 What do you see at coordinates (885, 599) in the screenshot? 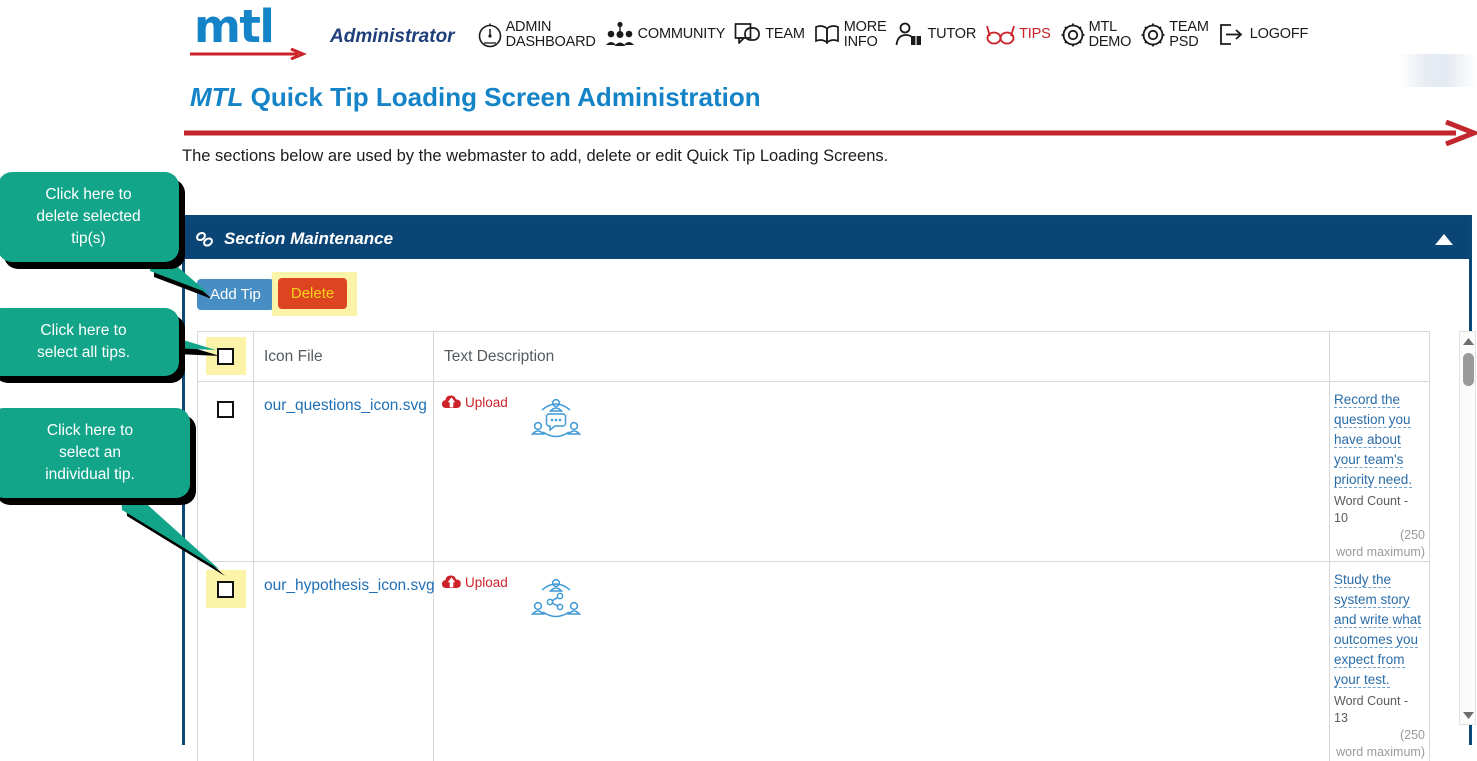
I see `upload-row: Upload` at bounding box center [885, 599].